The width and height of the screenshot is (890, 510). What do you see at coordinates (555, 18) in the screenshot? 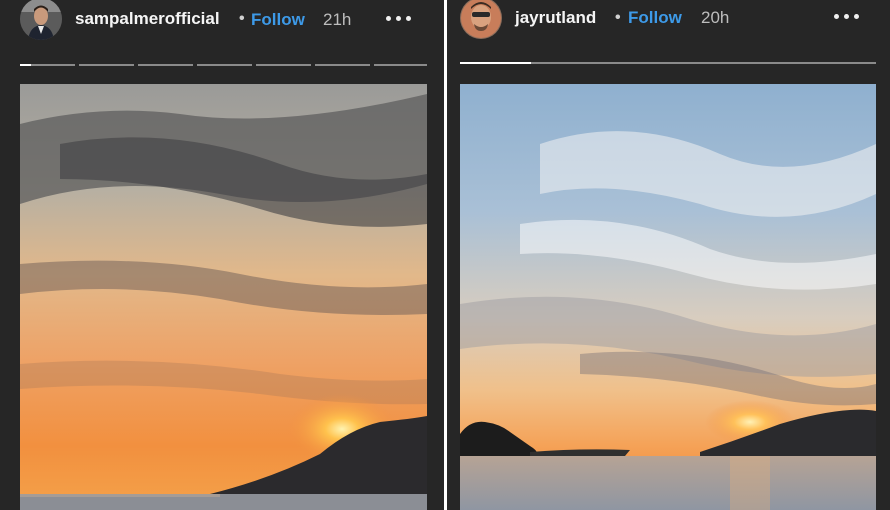
I see `username: jayrutland` at bounding box center [555, 18].